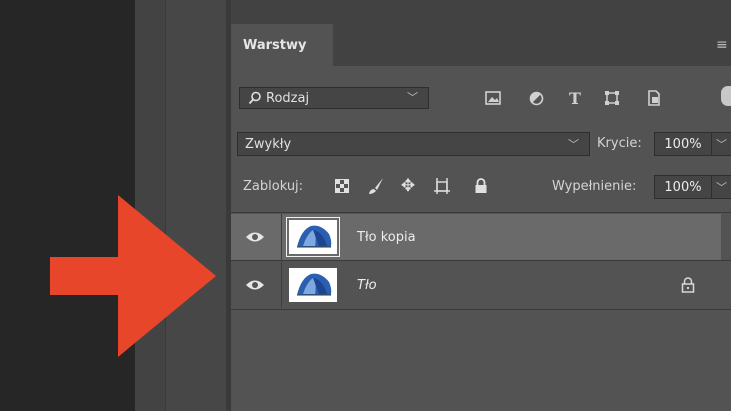  What do you see at coordinates (376, 186) in the screenshot?
I see `lock-image-icon` at bounding box center [376, 186].